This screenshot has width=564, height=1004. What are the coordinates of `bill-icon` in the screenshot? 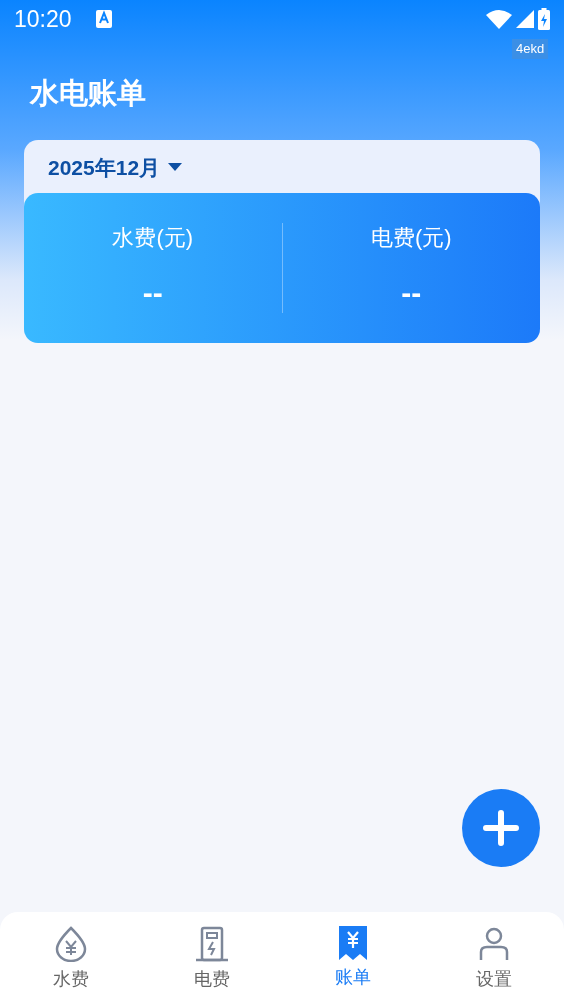 It's located at (352, 943).